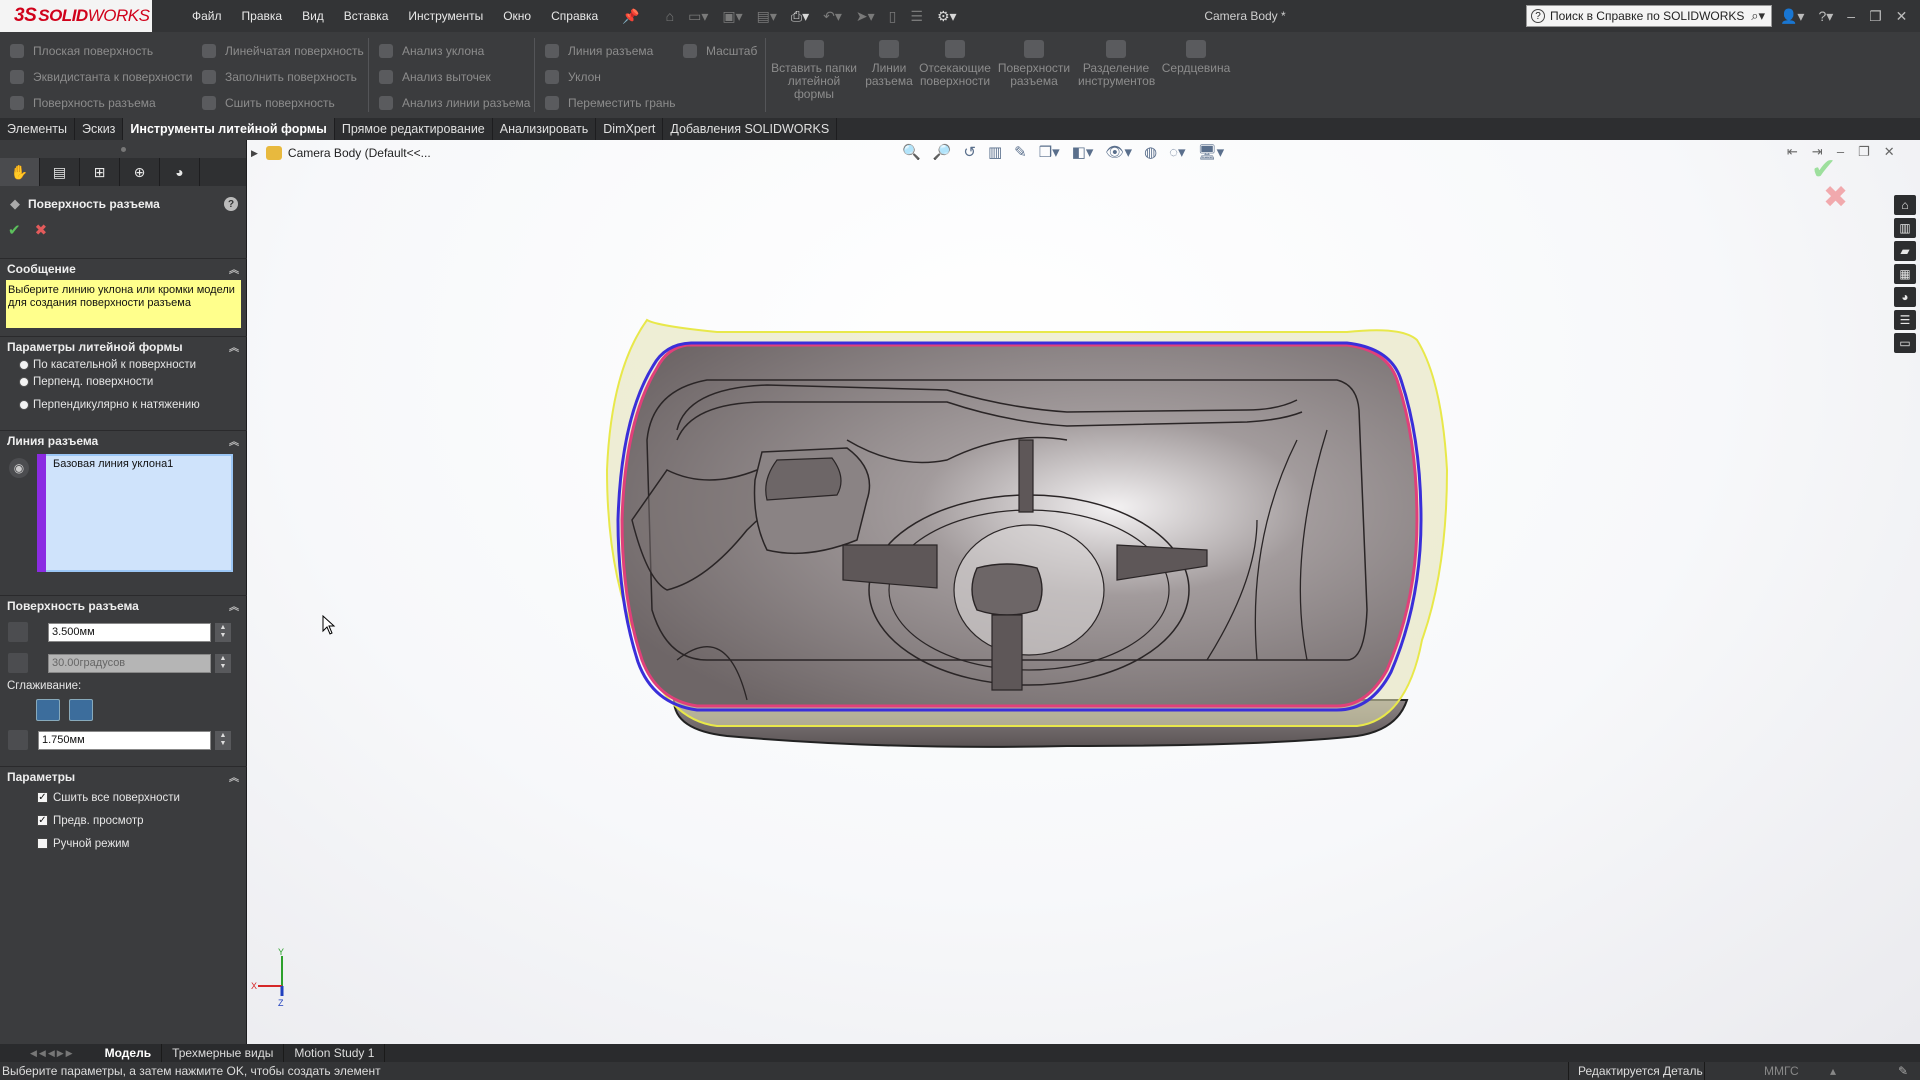 This screenshot has width=1920, height=1080. Describe the element at coordinates (81, 710) in the screenshot. I see `smooth-smoothing-button` at that location.